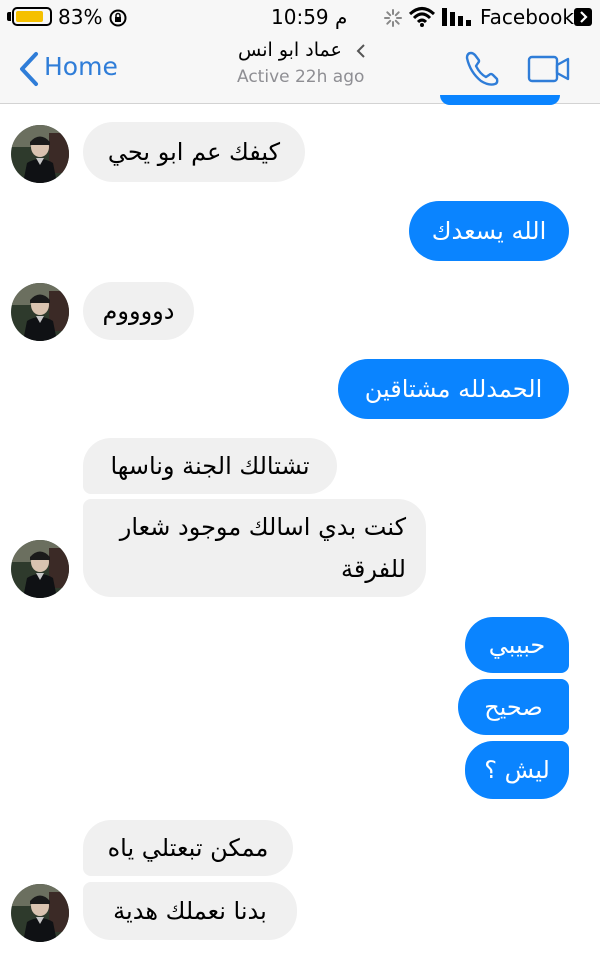 Image resolution: width=600 pixels, height=960 pixels. I want to click on carrier-name: Facebook, so click(527, 17).